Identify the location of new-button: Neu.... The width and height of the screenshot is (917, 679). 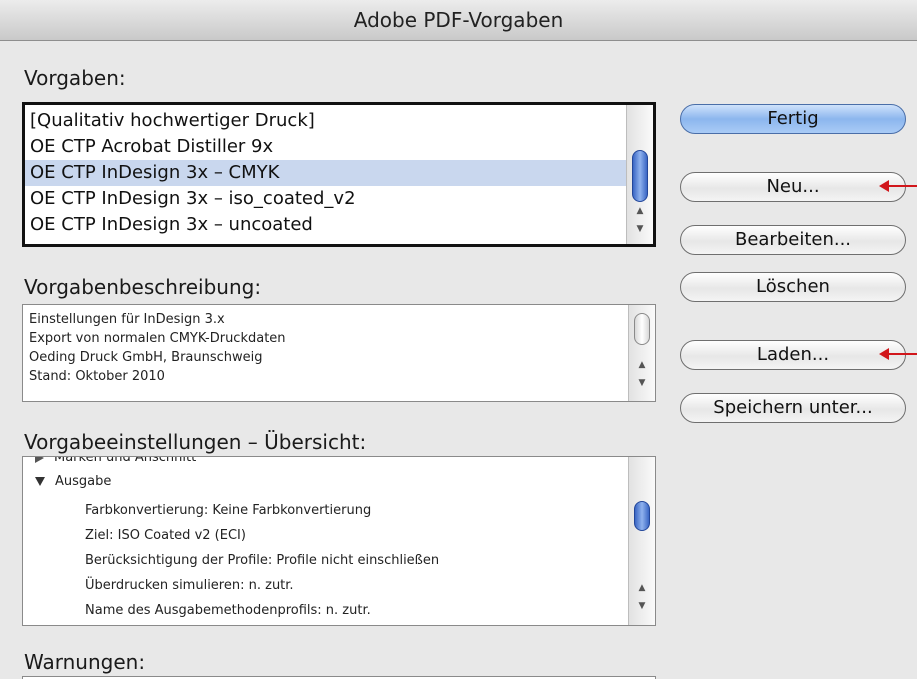
(793, 187).